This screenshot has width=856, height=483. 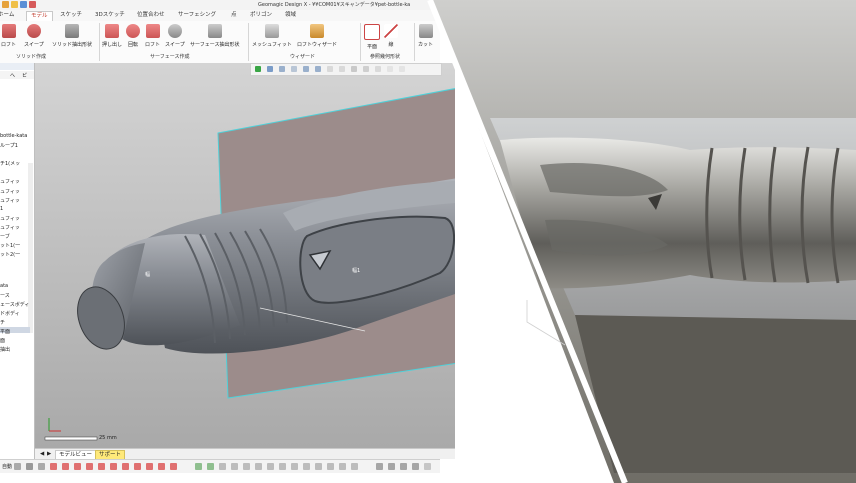 What do you see at coordinates (112, 36) in the screenshot?
I see `extrude-button: 押し出し` at bounding box center [112, 36].